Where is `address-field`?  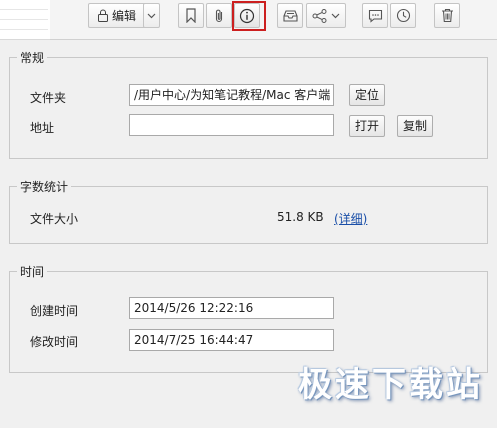 address-field is located at coordinates (231, 125).